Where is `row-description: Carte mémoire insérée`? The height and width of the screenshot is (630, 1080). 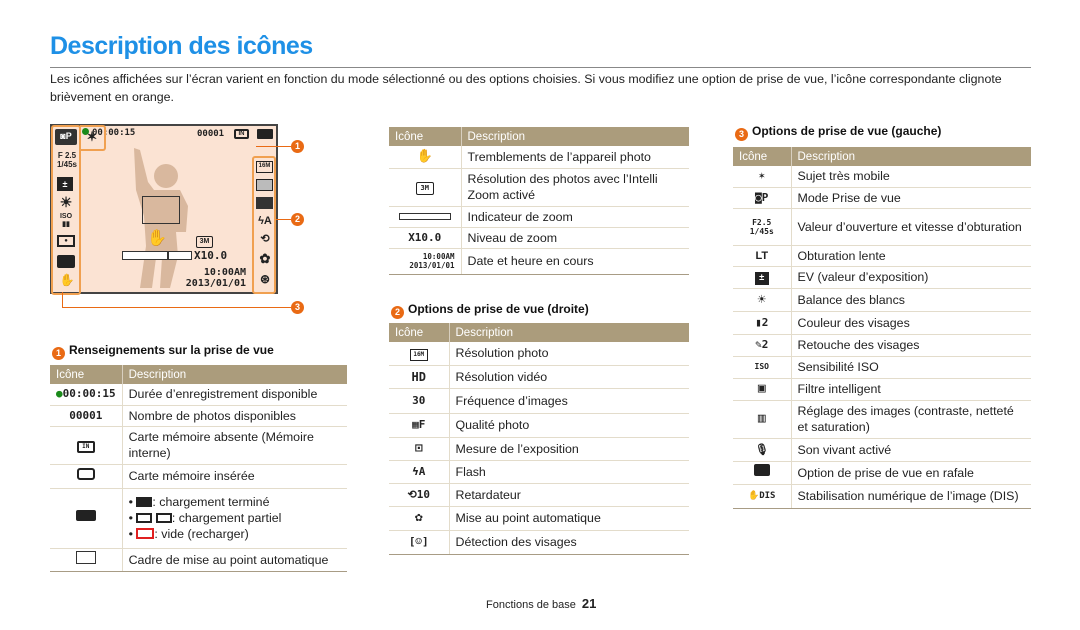
row-description: Carte mémoire insérée is located at coordinates (234, 476).